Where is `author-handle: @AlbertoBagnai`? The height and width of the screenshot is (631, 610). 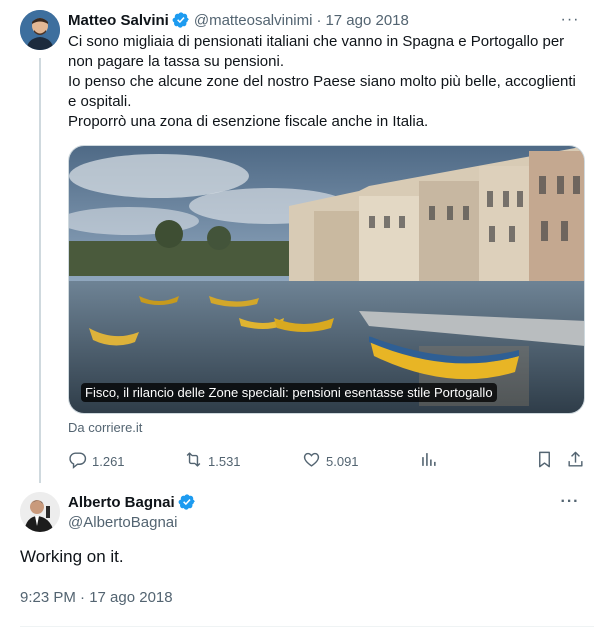
author-handle: @AlbertoBagnai is located at coordinates (331, 523).